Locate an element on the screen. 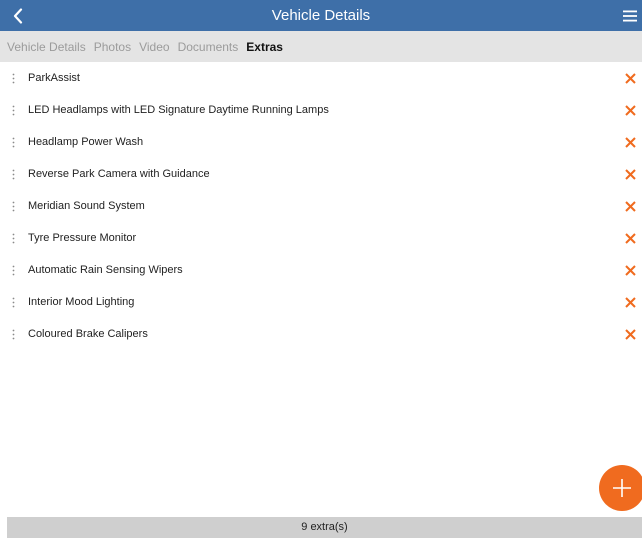  list-item: Coloured Brake Calipers is located at coordinates (321, 334).